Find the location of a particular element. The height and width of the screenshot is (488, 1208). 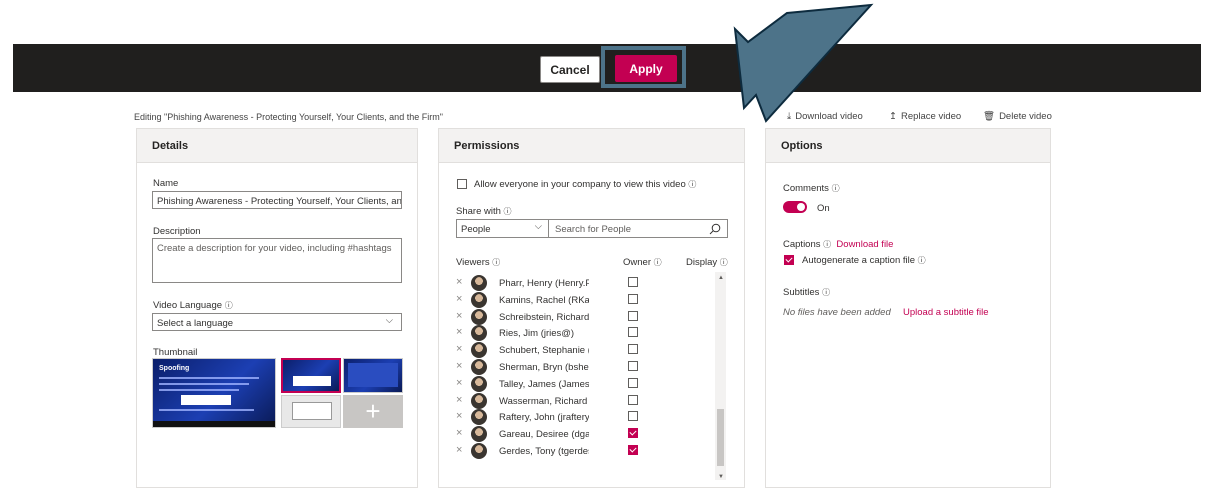

thumbnail-label: Thumbnail is located at coordinates (175, 352).